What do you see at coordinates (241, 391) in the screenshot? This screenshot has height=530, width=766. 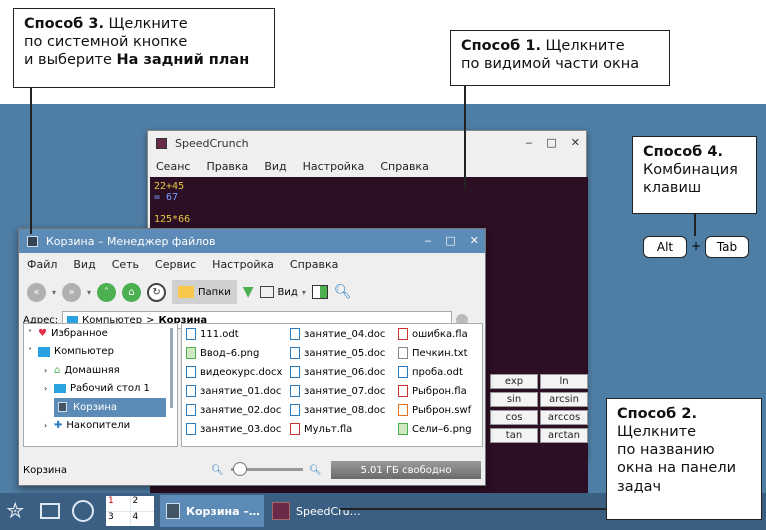 I see `file-name: занятие_01.doc` at bounding box center [241, 391].